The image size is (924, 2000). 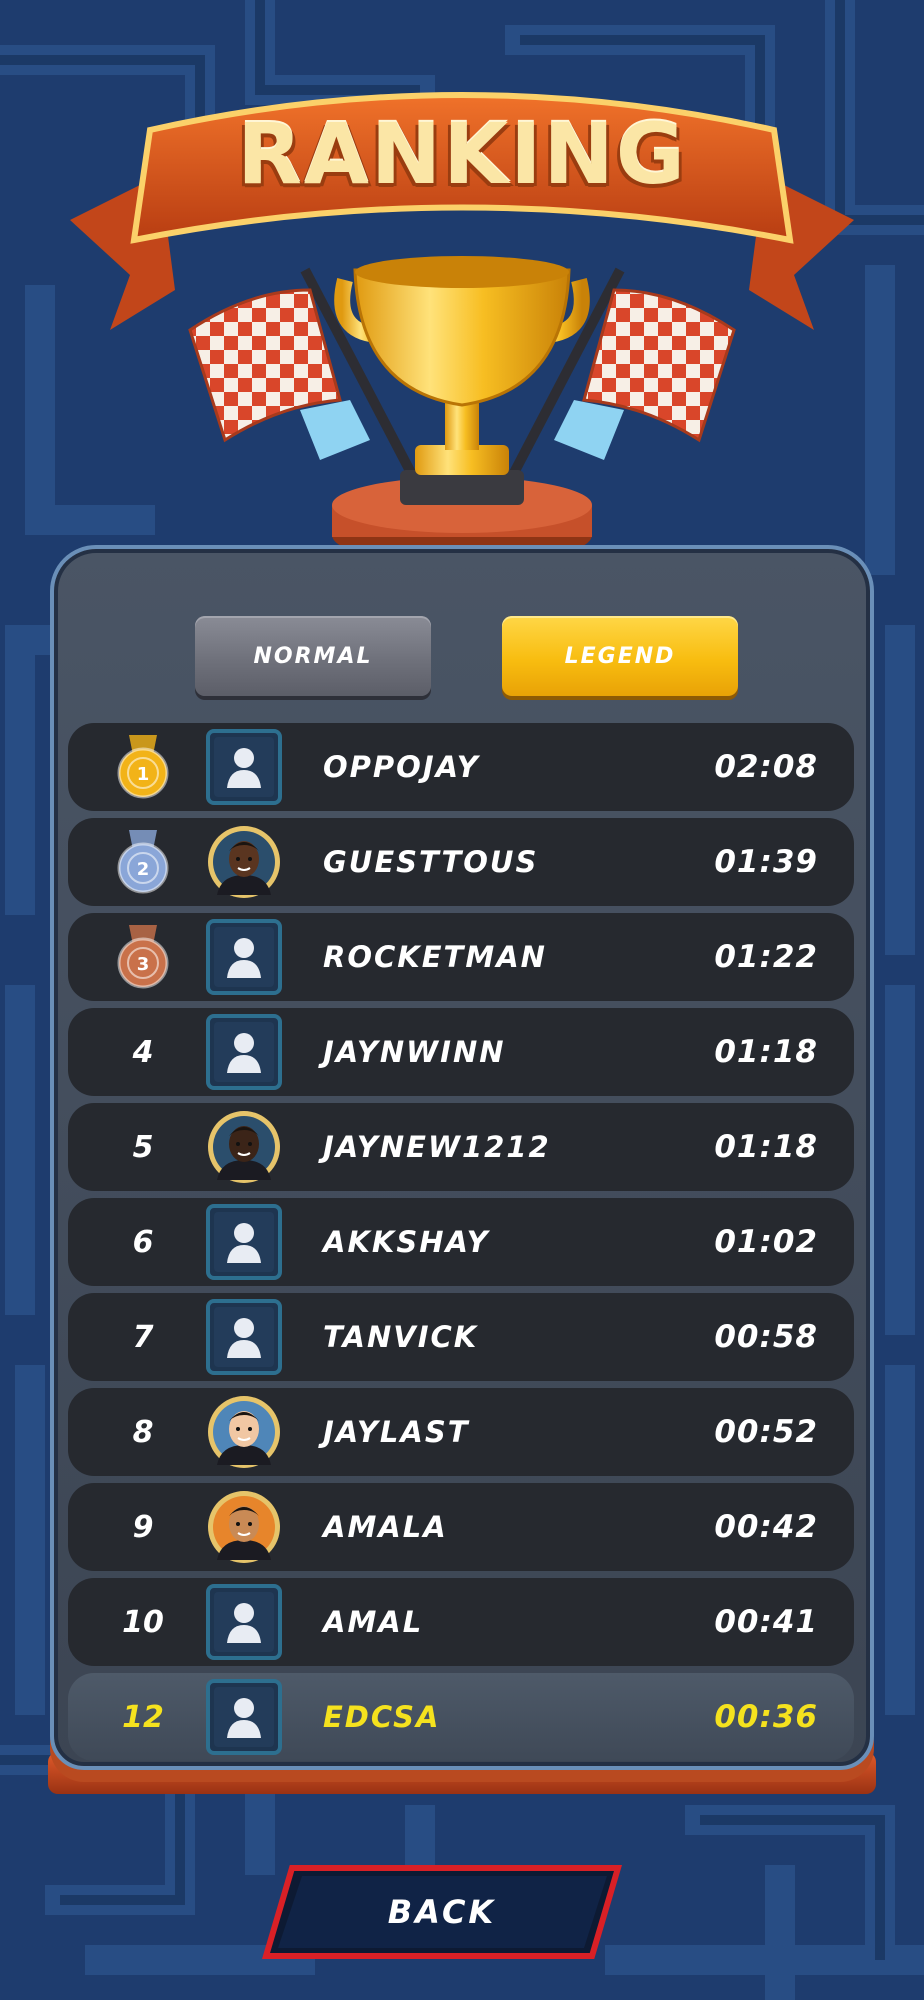 I want to click on rank-number: 8, so click(x=143, y=1432).